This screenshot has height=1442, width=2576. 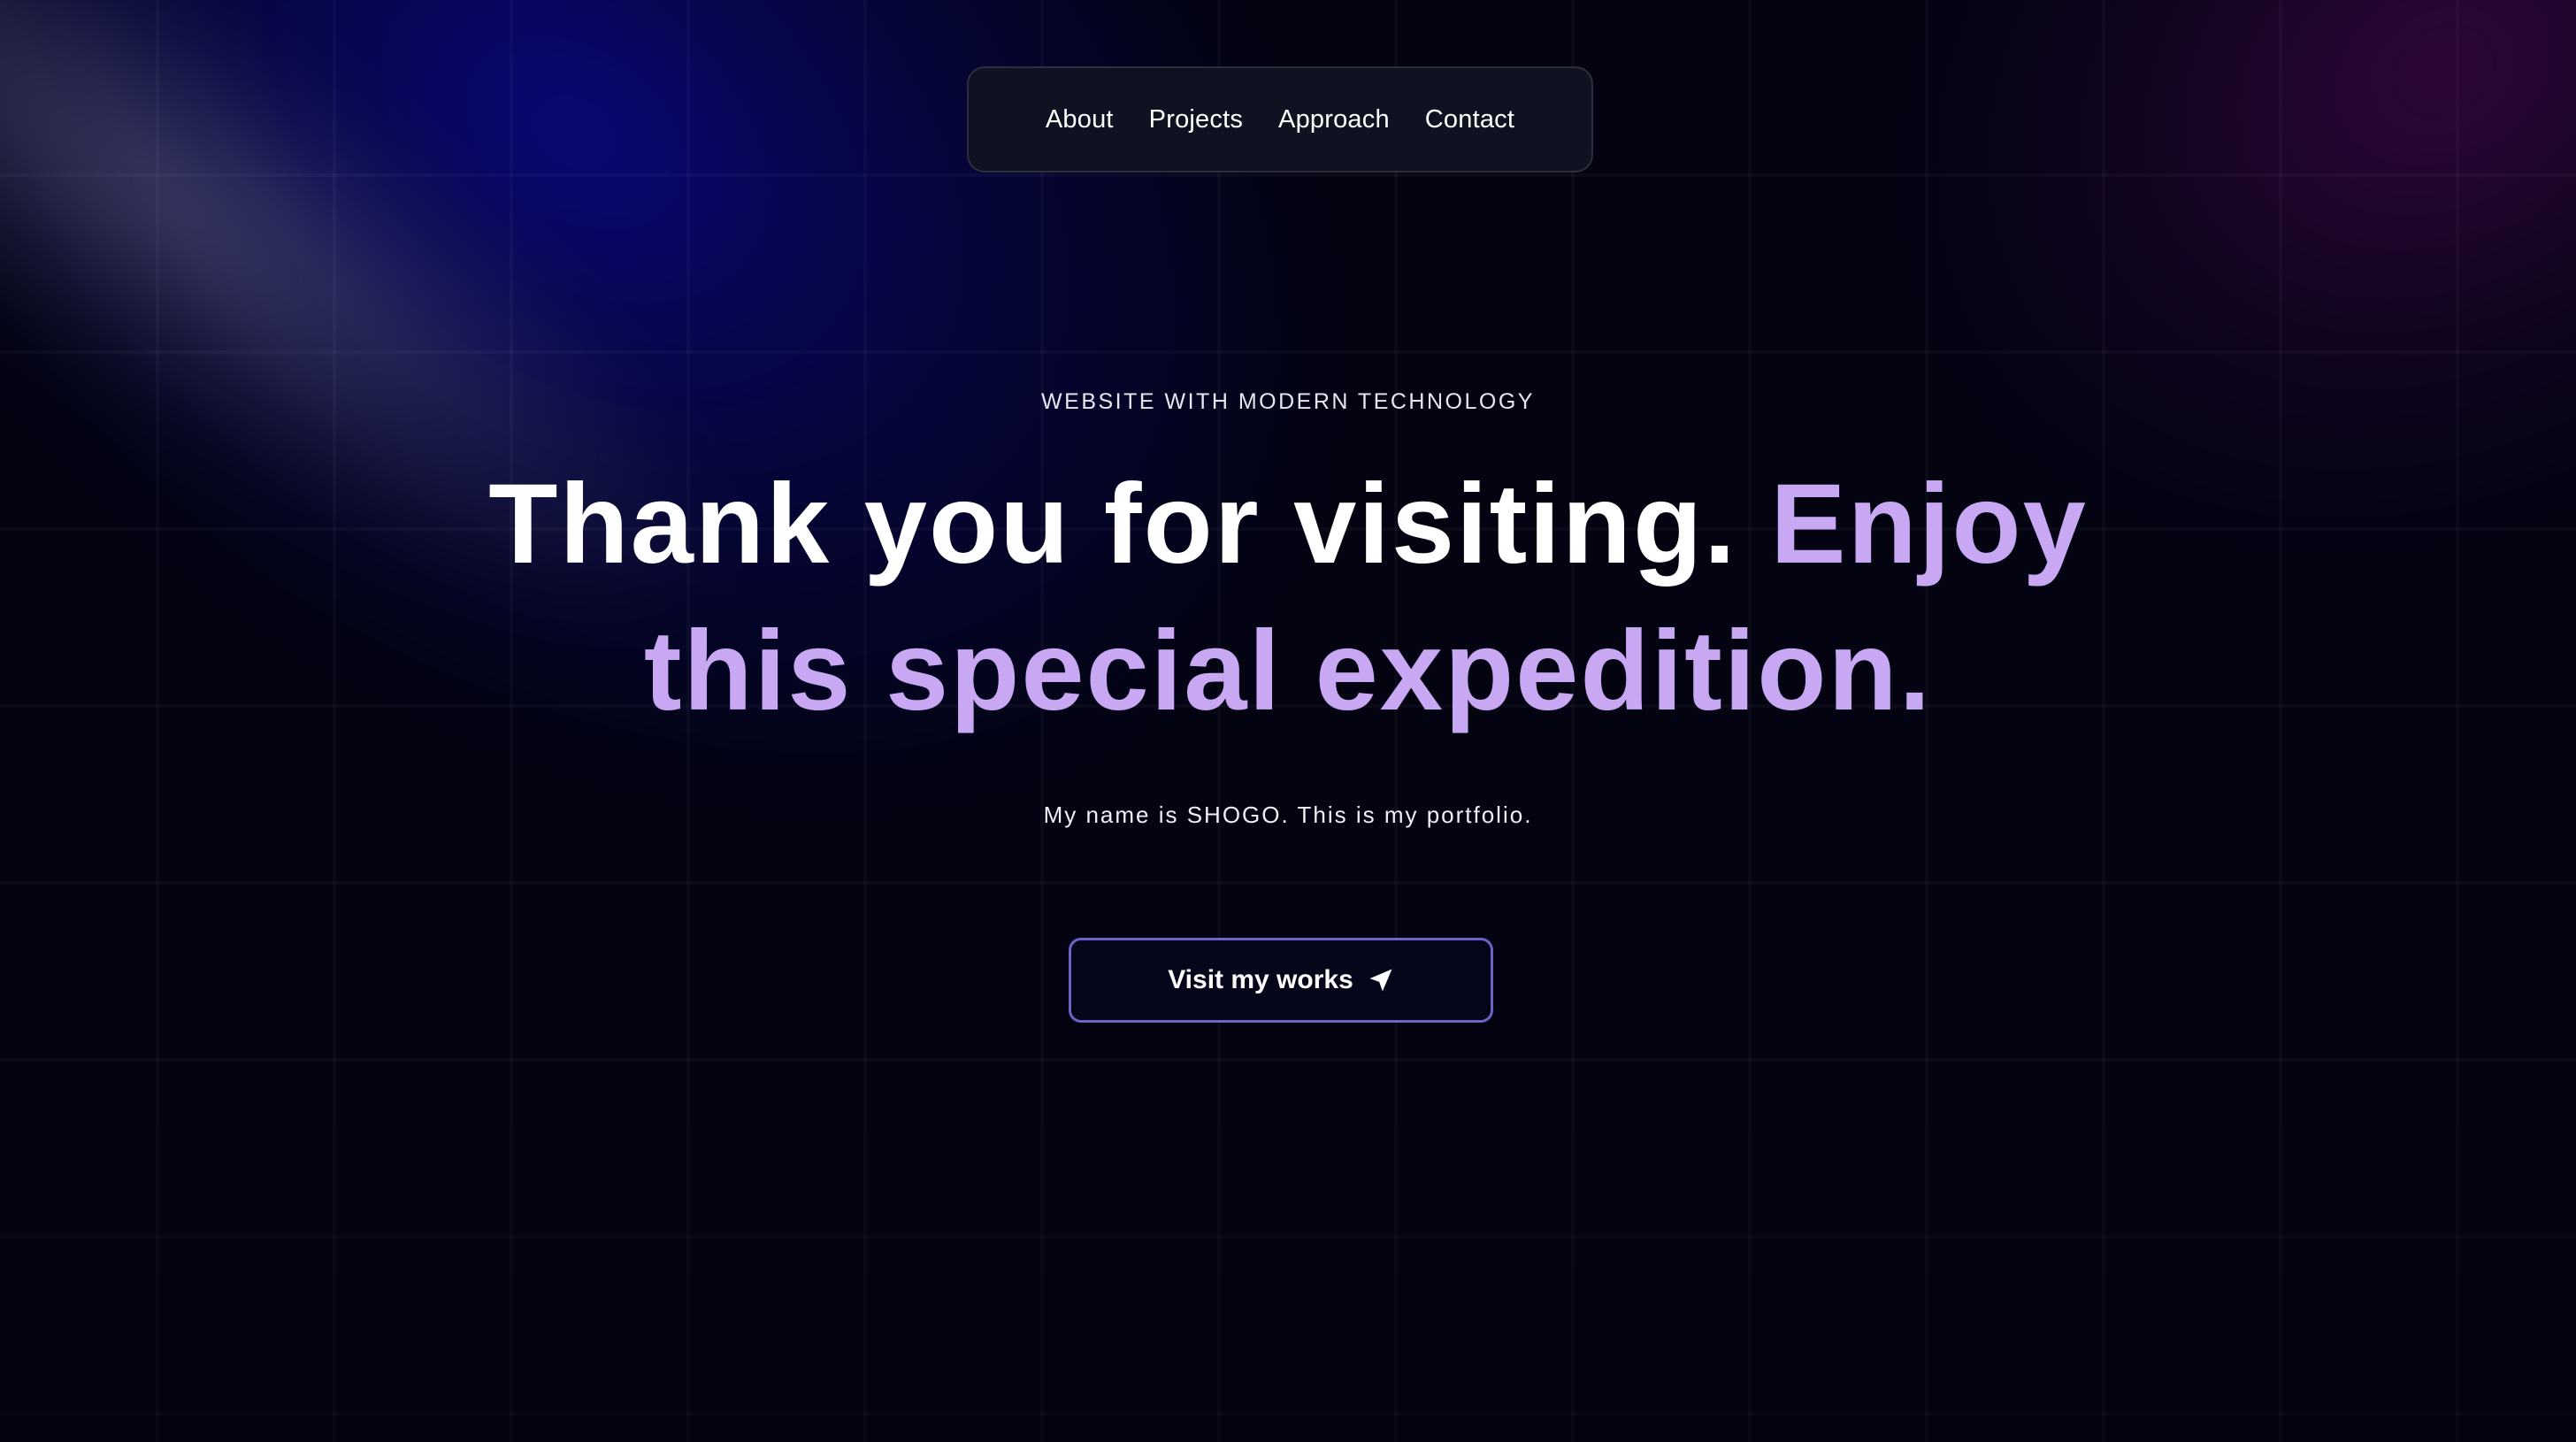 What do you see at coordinates (1288, 815) in the screenshot?
I see `hero-subtitle: My name is SHOGO. This is my portfolio.` at bounding box center [1288, 815].